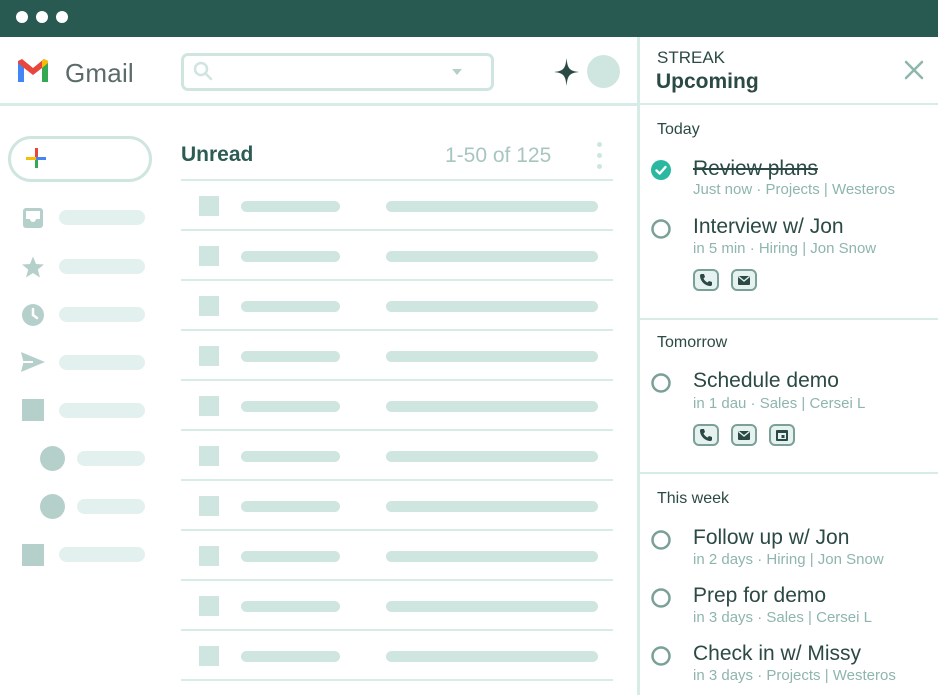 The height and width of the screenshot is (695, 938). I want to click on task-title: Review plans, so click(755, 169).